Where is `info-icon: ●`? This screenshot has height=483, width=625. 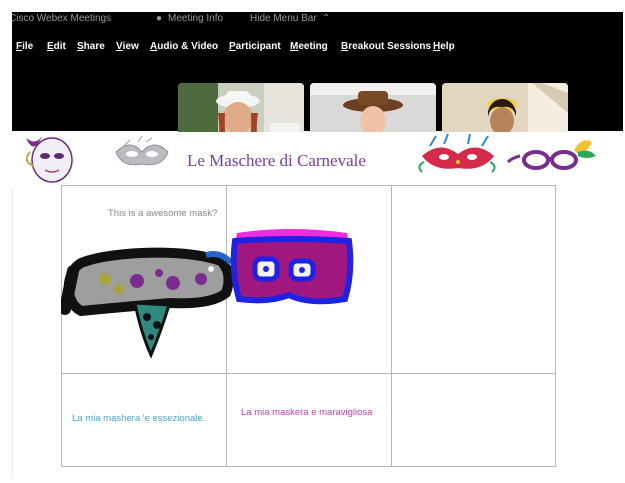
info-icon: ● is located at coordinates (159, 19).